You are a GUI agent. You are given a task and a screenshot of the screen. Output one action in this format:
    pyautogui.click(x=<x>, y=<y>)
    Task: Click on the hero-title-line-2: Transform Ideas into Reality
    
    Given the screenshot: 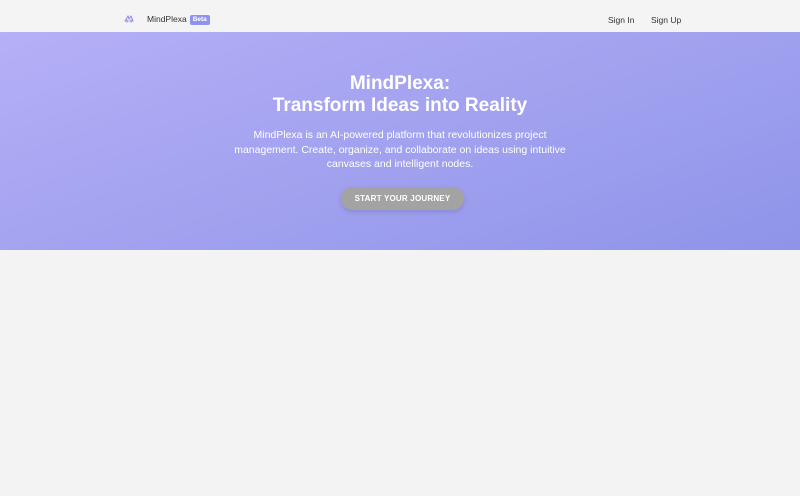 What is the action you would take?
    pyautogui.click(x=400, y=105)
    